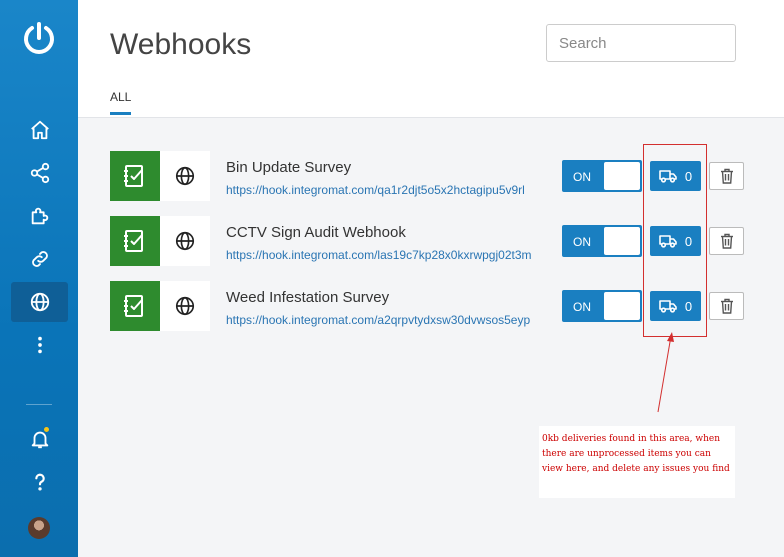  I want to click on avatar, so click(39, 528).